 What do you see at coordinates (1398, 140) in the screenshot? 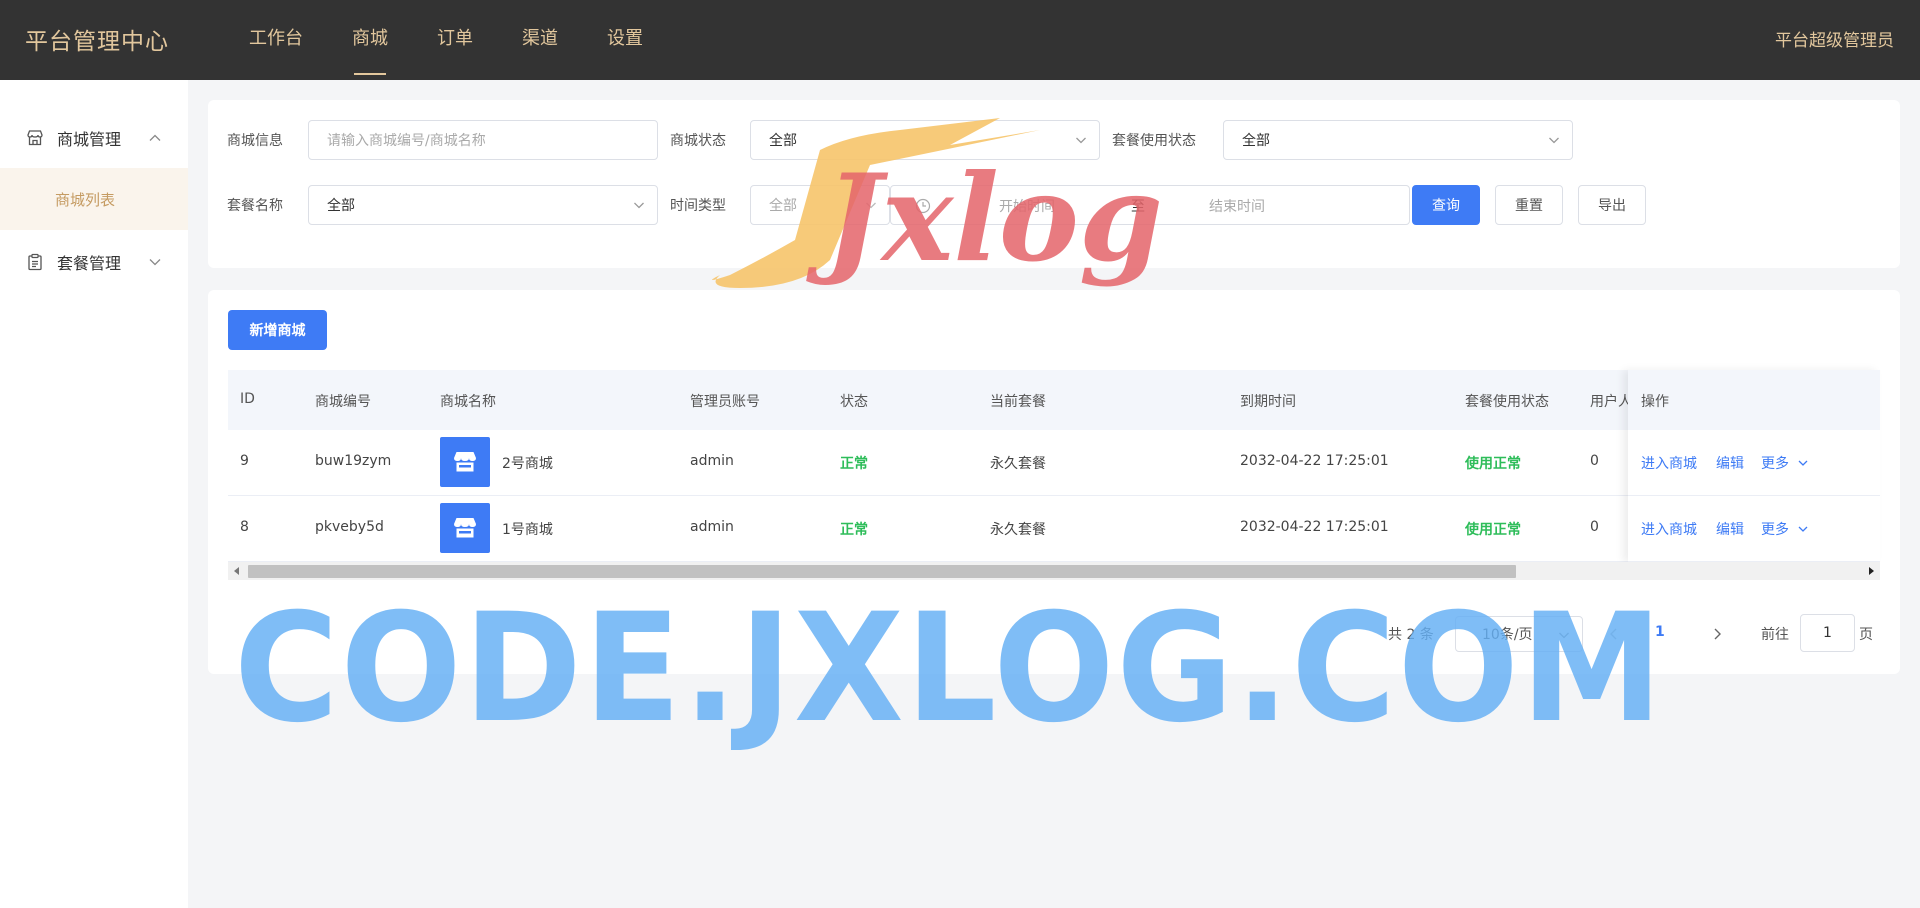
I see `package-status-select: 全部` at bounding box center [1398, 140].